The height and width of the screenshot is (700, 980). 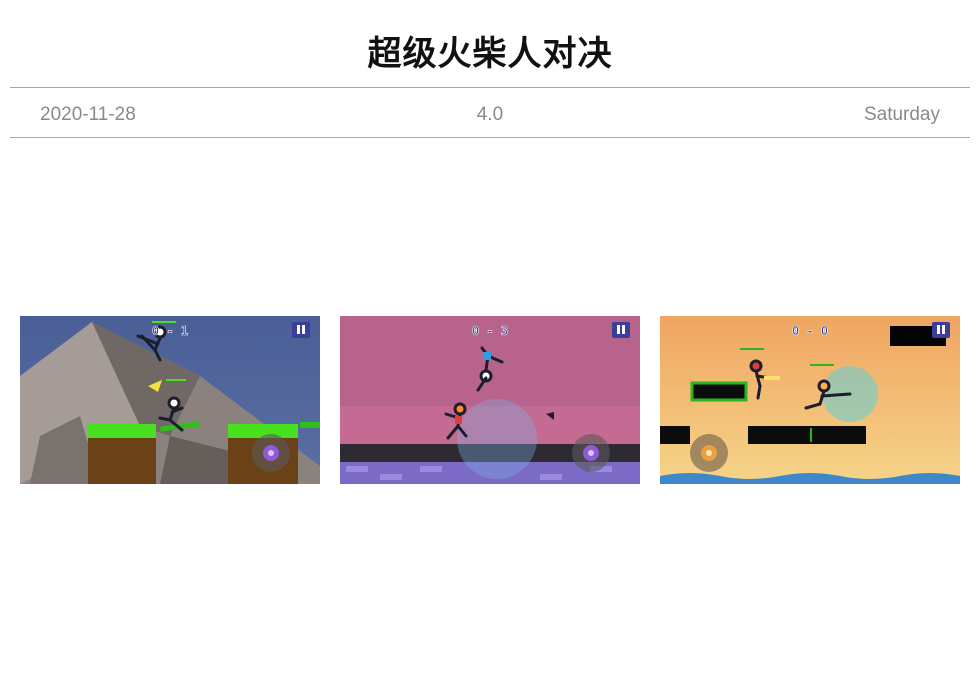 I want to click on screenshot-3-scene: 0 - 0, so click(x=810, y=400).